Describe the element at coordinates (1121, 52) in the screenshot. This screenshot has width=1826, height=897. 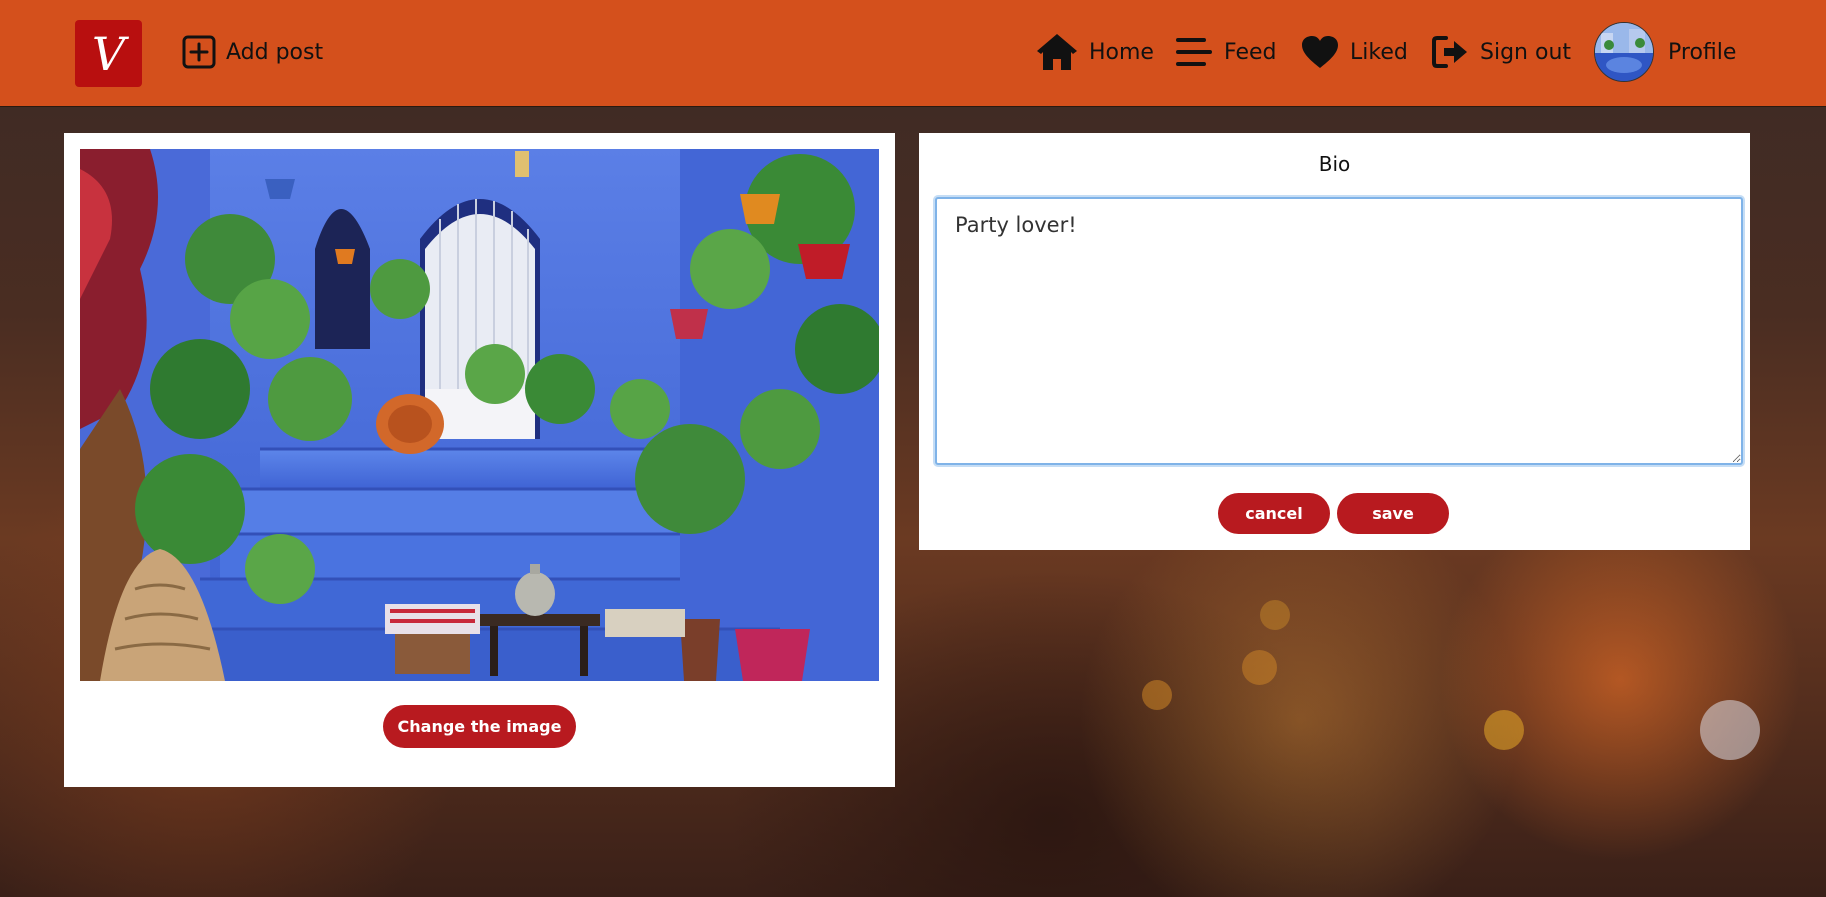
I see `nav-home-label: Home` at that location.